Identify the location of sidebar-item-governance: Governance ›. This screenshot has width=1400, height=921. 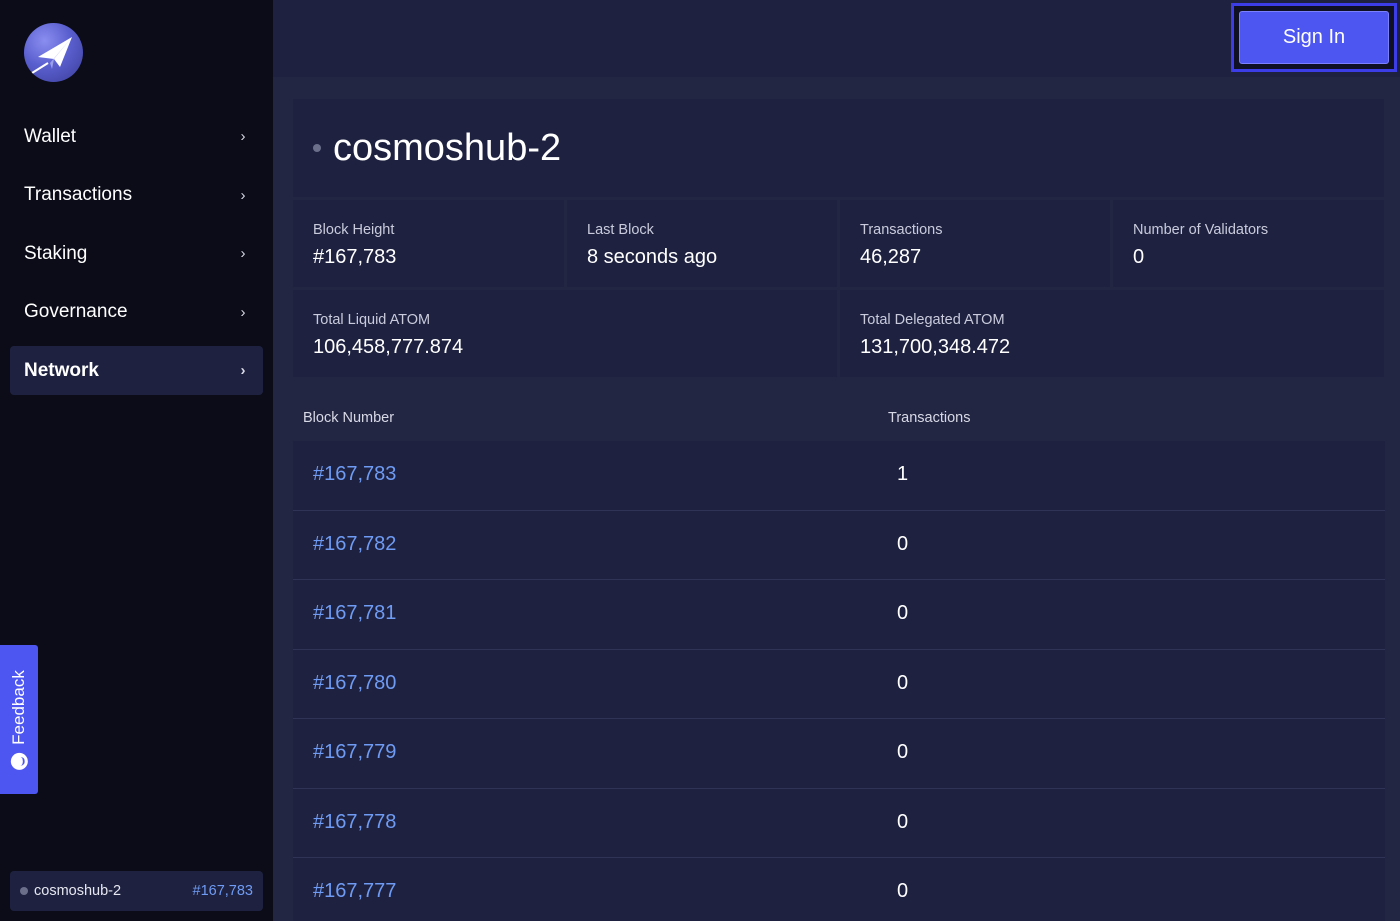
(136, 312).